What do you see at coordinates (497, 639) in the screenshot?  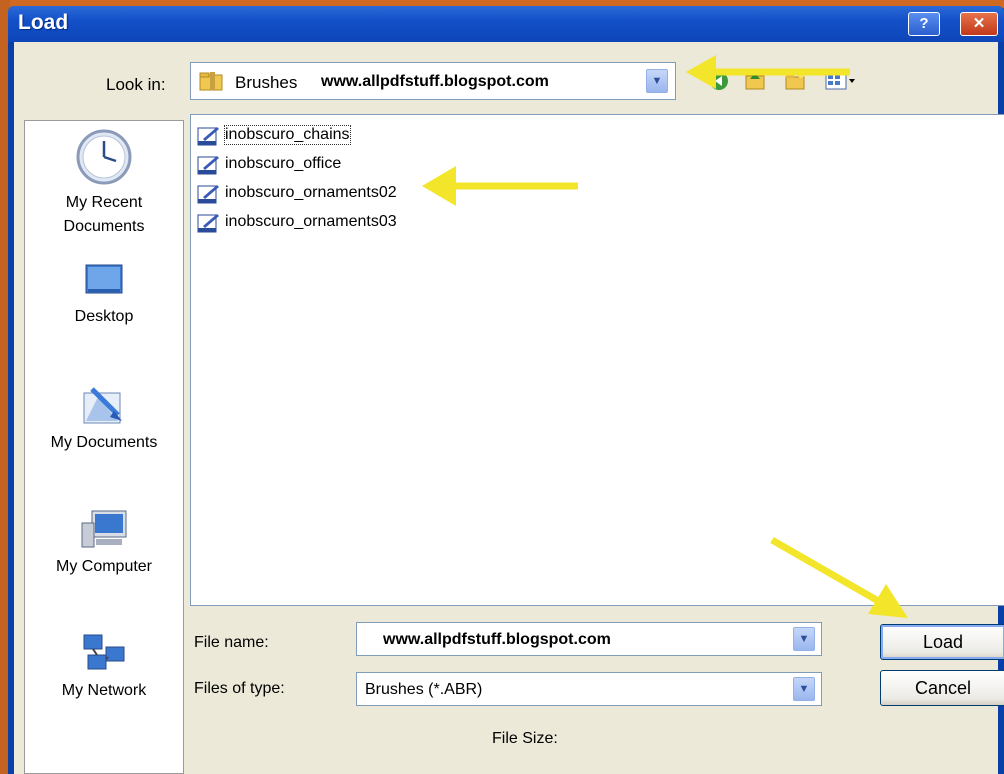 I see `file-name-value: www.allpdfstuff.blogspot.com` at bounding box center [497, 639].